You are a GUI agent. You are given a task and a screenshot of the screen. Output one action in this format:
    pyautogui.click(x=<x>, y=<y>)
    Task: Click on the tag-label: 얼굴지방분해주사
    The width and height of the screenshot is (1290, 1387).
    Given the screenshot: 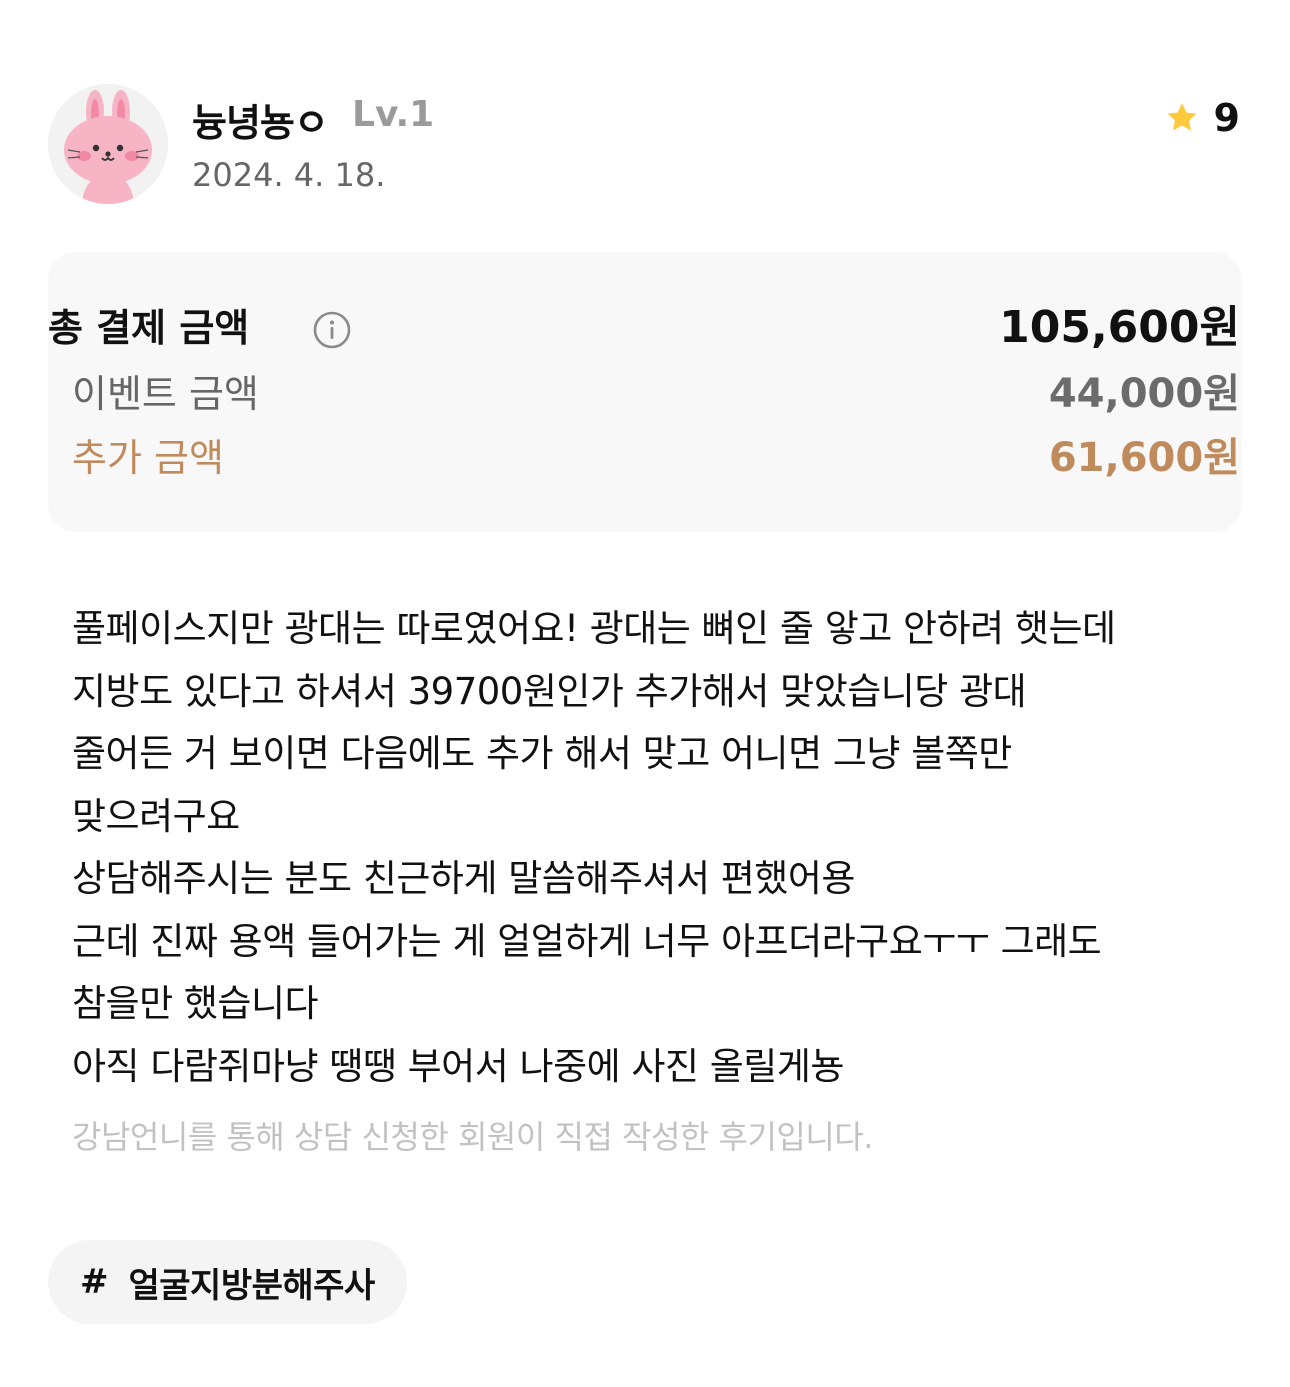 What is the action you would take?
    pyautogui.click(x=252, y=1285)
    